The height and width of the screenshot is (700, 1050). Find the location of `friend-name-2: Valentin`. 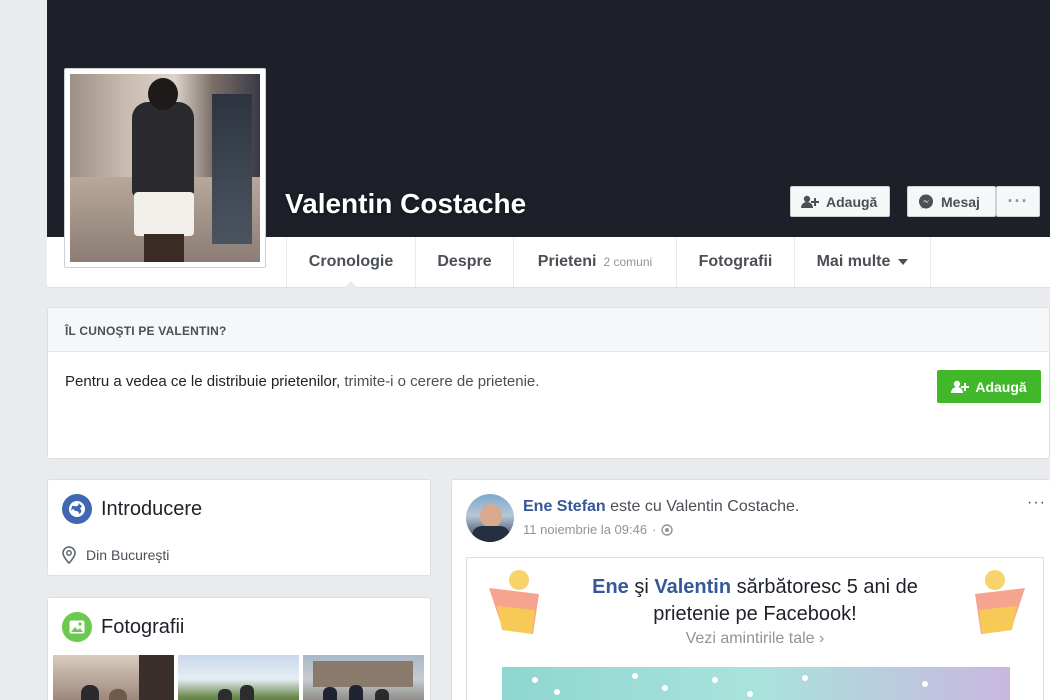

friend-name-2: Valentin is located at coordinates (693, 587).